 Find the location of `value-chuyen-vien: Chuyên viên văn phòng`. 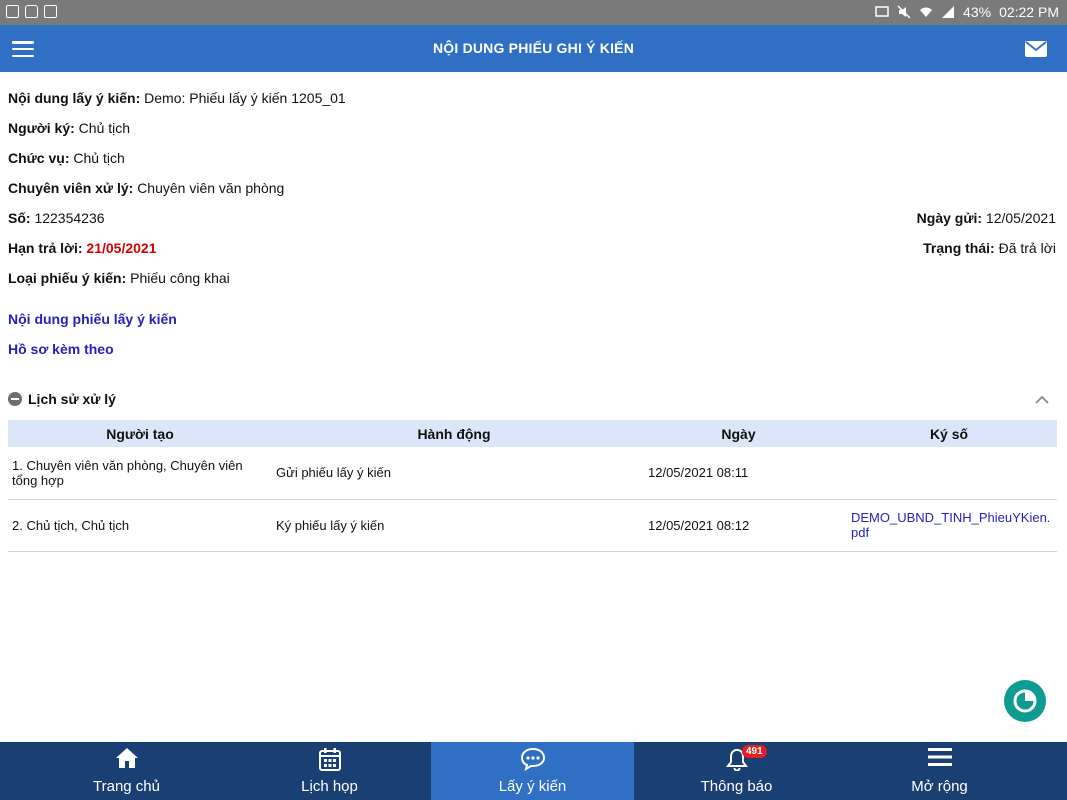

value-chuyen-vien: Chuyên viên văn phòng is located at coordinates (211, 188).